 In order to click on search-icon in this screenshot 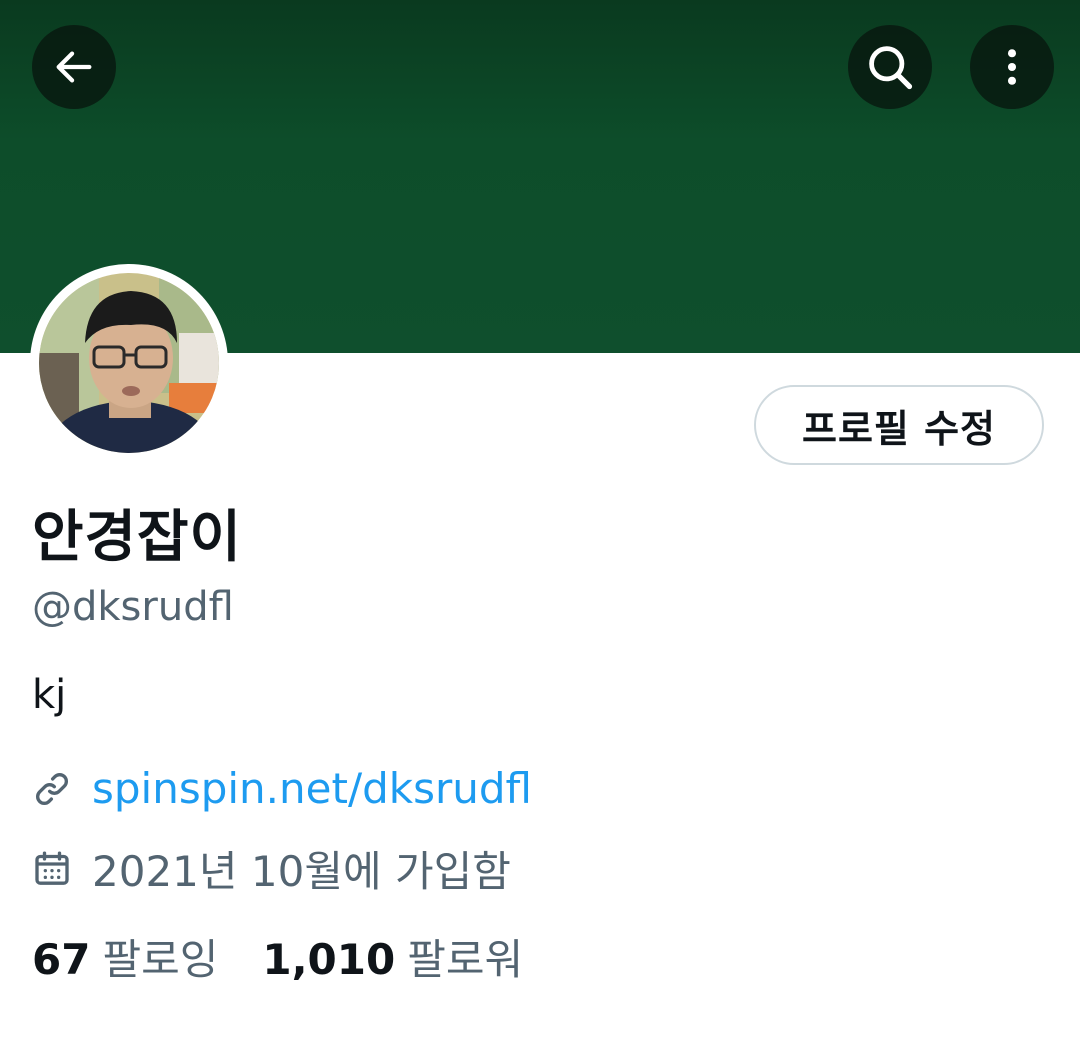, I will do `click(891, 68)`.